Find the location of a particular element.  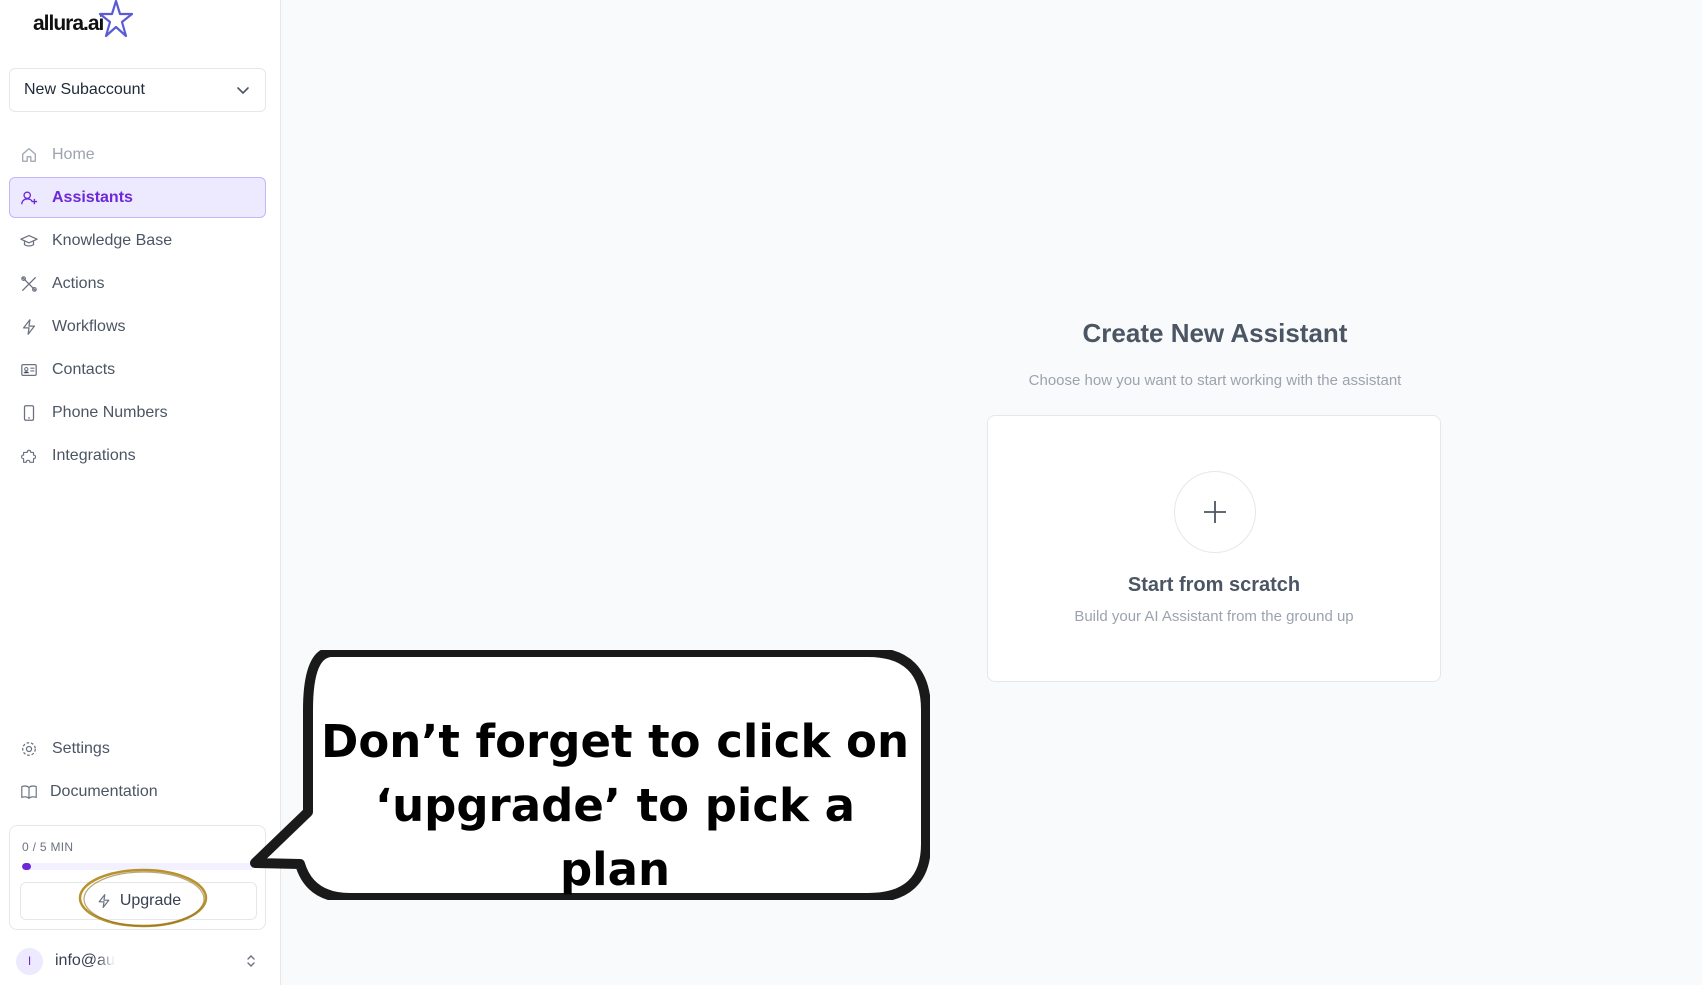

usage-card: 0 / 5 MIN Upgrade is located at coordinates (137, 877).